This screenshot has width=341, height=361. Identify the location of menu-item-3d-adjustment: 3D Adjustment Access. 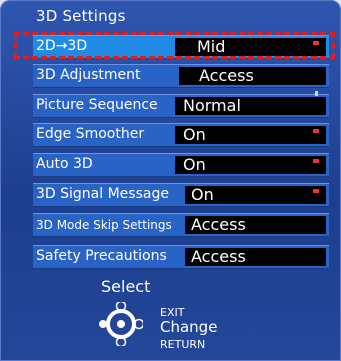
(181, 76).